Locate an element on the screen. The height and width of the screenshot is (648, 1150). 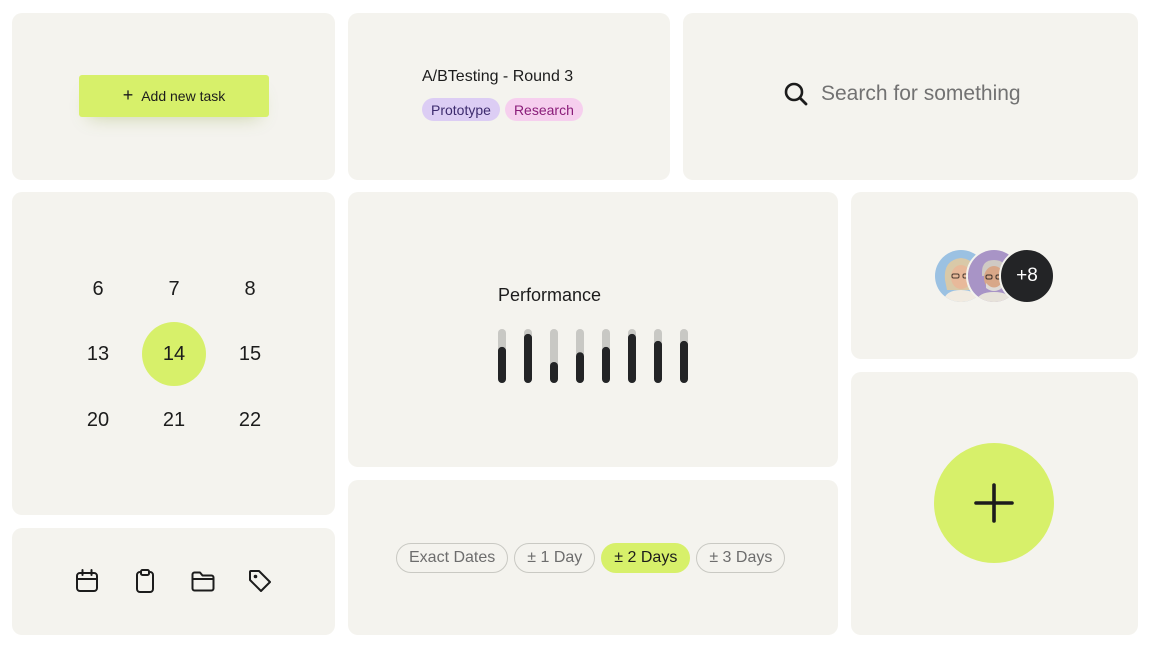
search-card: Search for something is located at coordinates (910, 96).